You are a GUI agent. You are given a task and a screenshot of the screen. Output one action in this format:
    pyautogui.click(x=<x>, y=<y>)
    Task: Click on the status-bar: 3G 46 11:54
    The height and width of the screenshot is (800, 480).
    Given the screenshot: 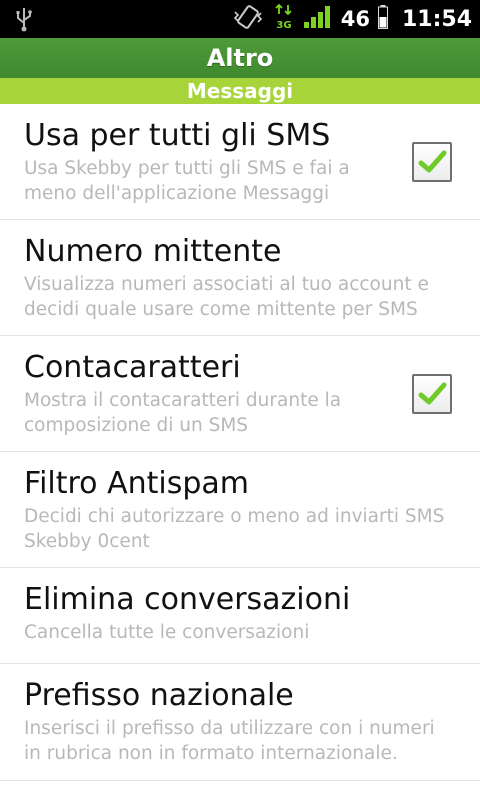 What is the action you would take?
    pyautogui.click(x=240, y=19)
    